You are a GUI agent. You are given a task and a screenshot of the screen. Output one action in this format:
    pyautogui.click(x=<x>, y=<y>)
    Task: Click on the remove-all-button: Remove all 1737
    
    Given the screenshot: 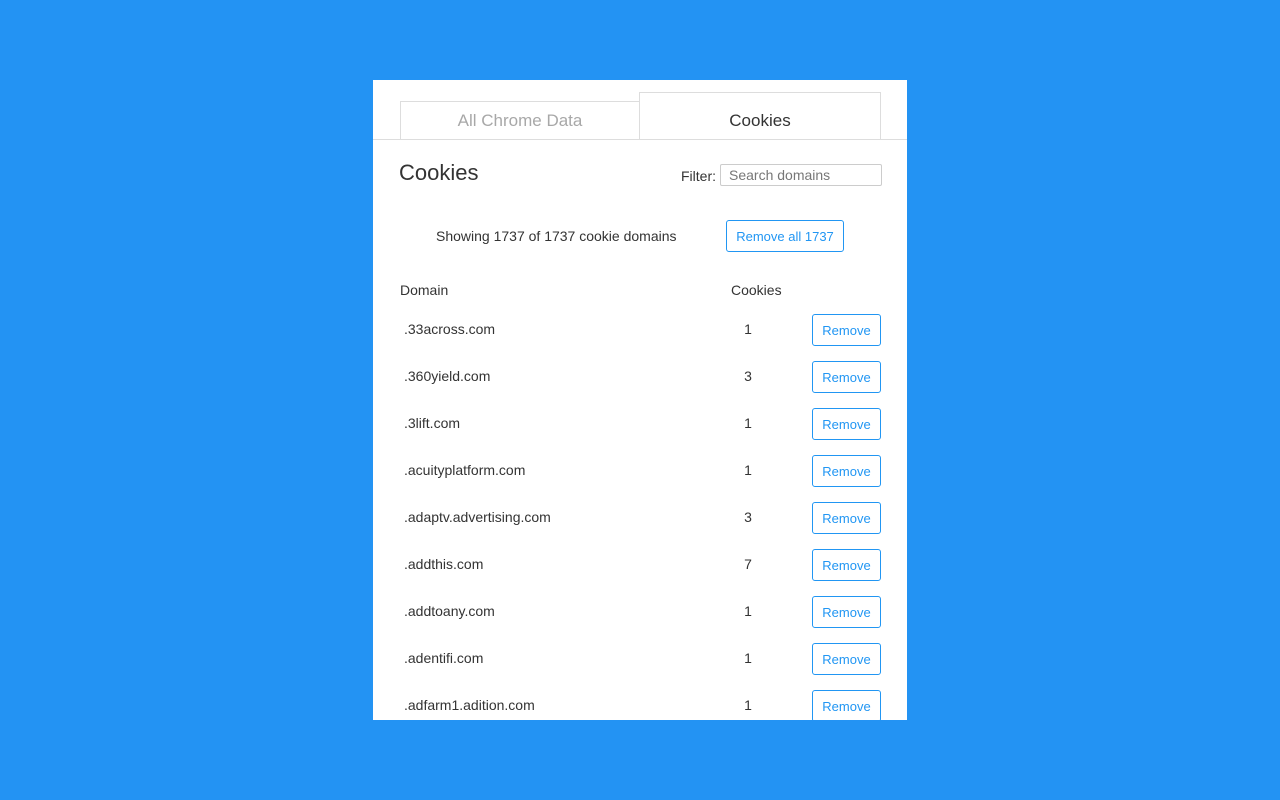 What is the action you would take?
    pyautogui.click(x=785, y=236)
    